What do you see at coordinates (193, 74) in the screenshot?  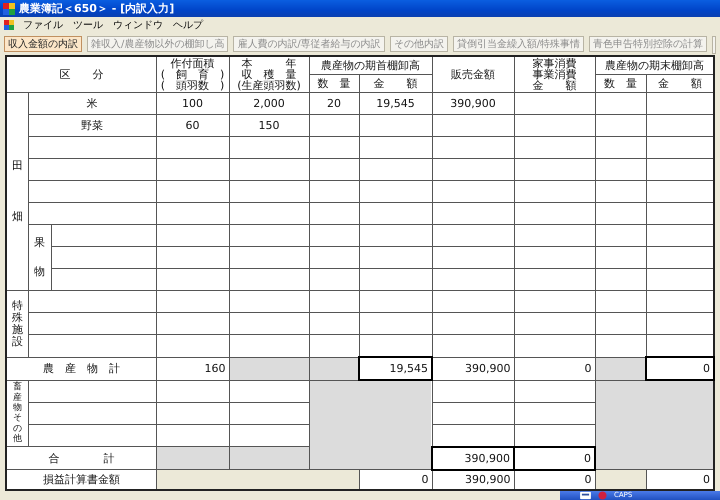 I see `column-header: 作付面積 ( 飼 育 ) ( 頭羽数 )` at bounding box center [193, 74].